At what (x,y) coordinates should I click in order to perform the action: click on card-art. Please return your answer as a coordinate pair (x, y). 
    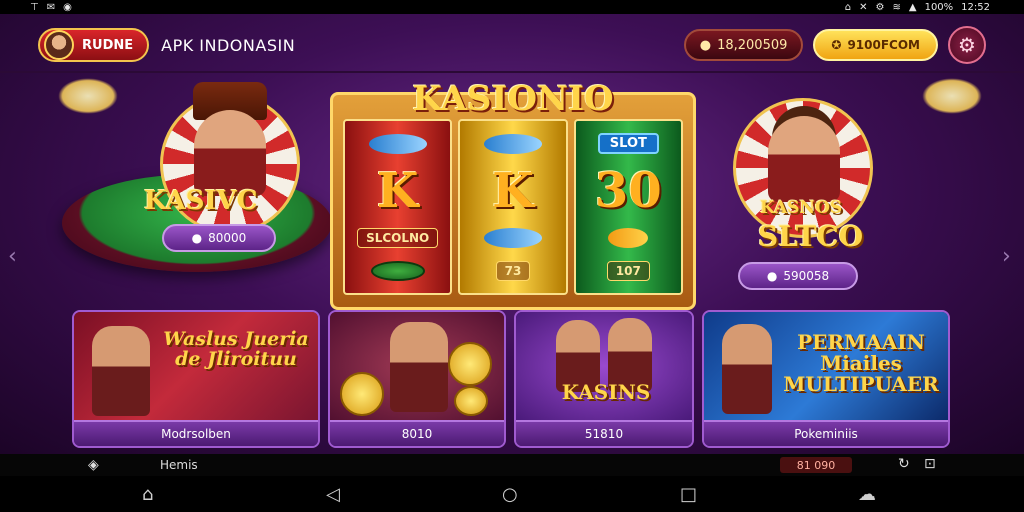
    Looking at the image, I should click on (417, 366).